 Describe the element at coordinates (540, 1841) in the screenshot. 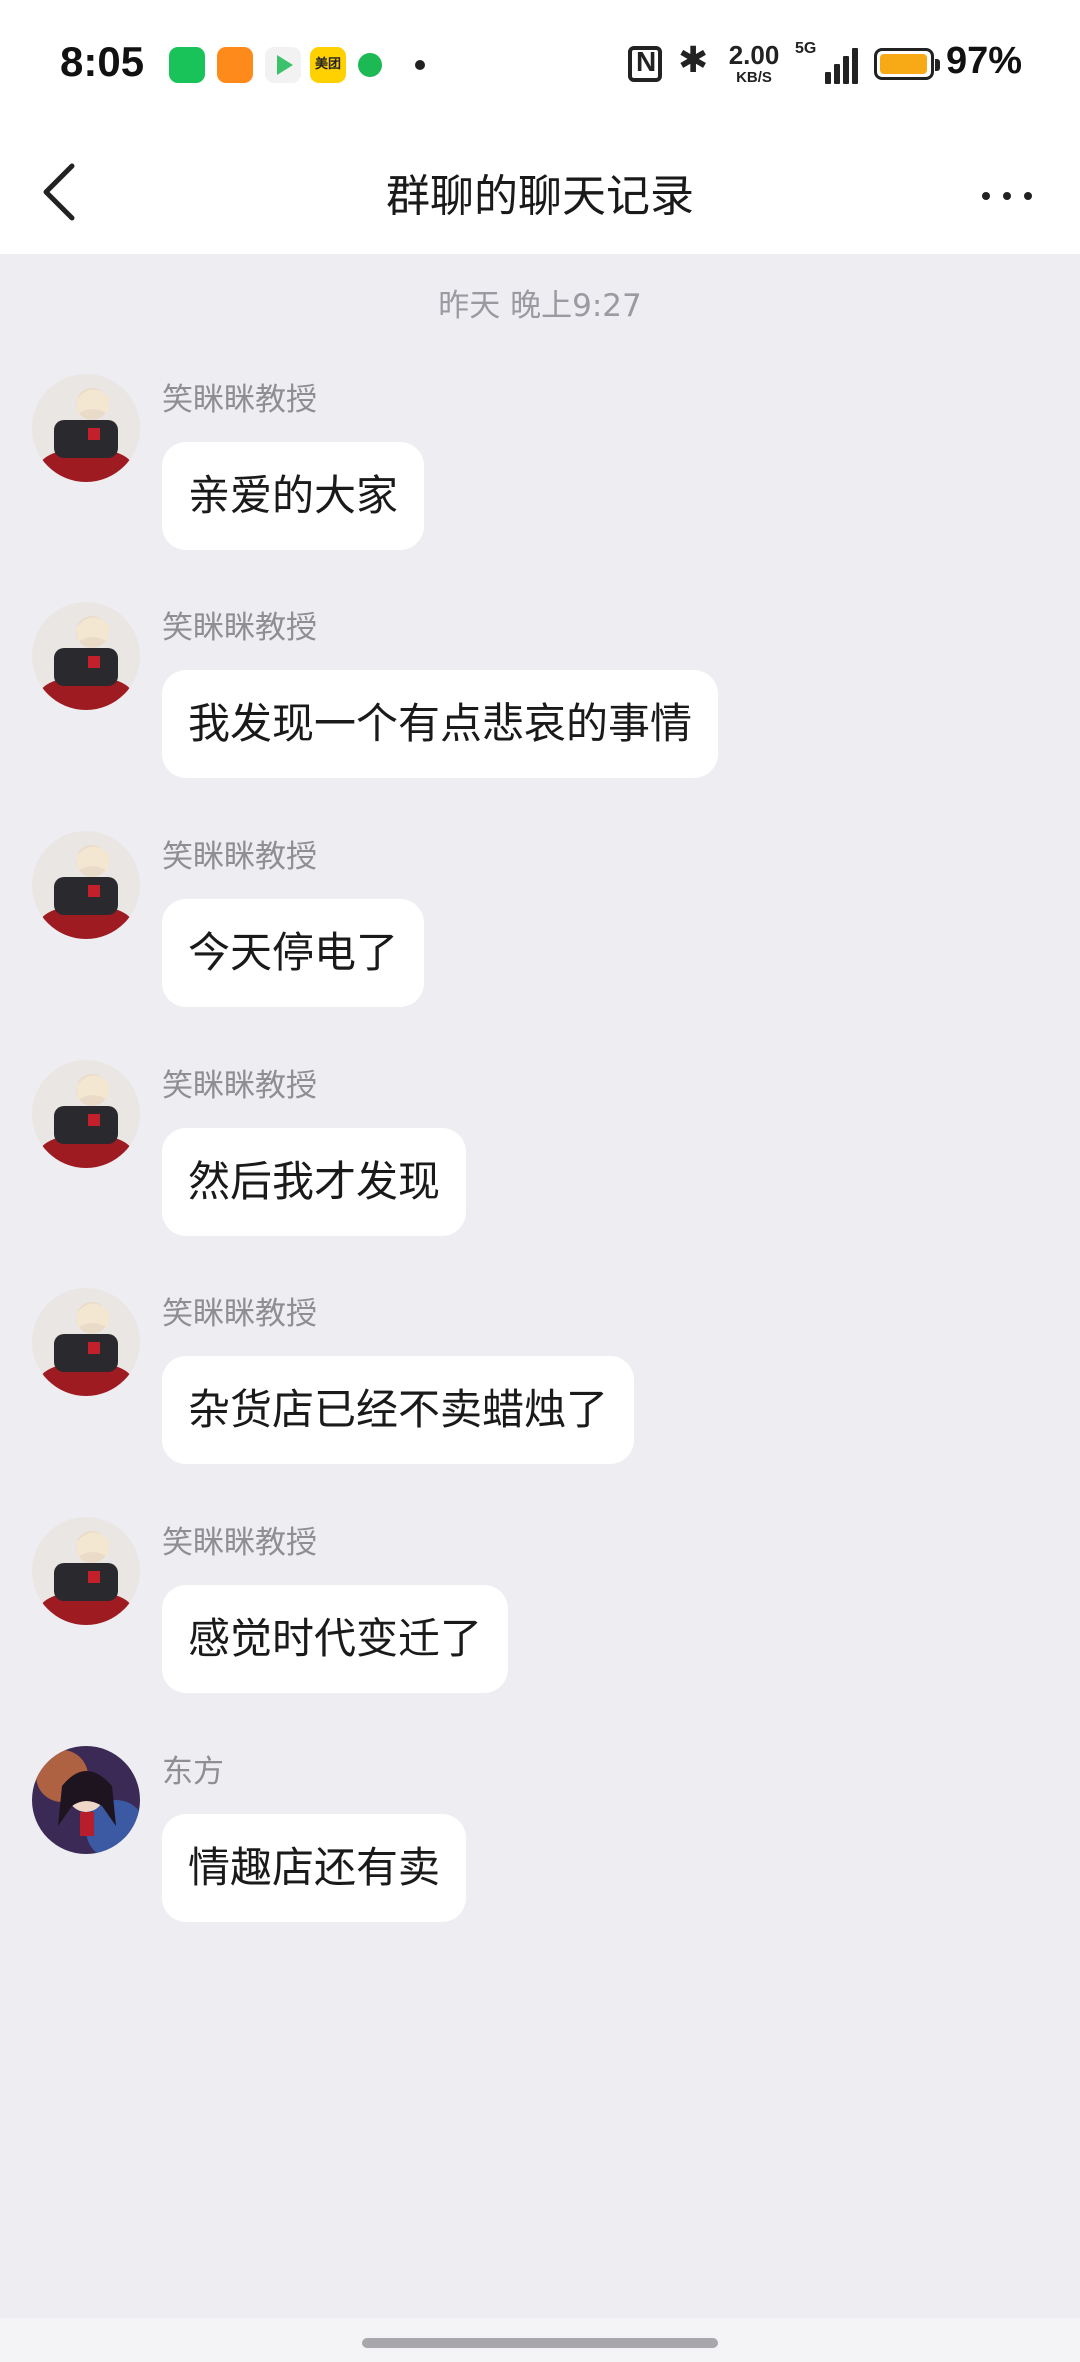

I see `message-item: 东方 情趣店还有卖` at that location.